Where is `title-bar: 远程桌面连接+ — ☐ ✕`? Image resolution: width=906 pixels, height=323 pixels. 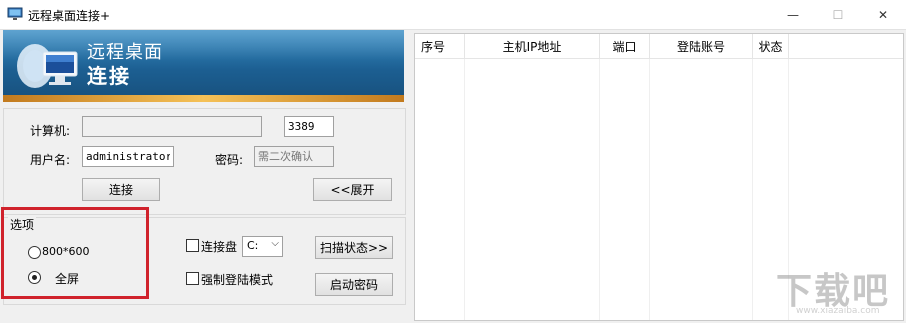
title-bar: 远程桌面连接+ — ☐ ✕ is located at coordinates (453, 14).